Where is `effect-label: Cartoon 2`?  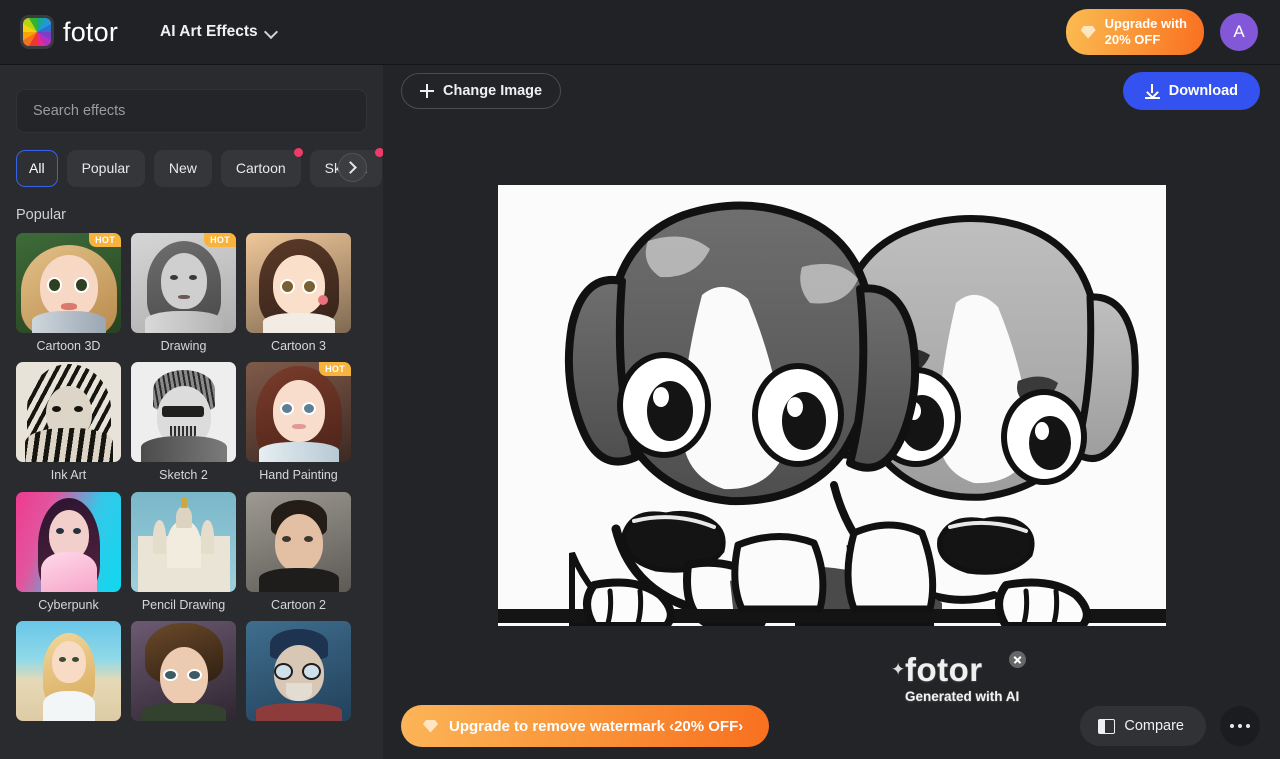
effect-label: Cartoon 2 is located at coordinates (298, 604).